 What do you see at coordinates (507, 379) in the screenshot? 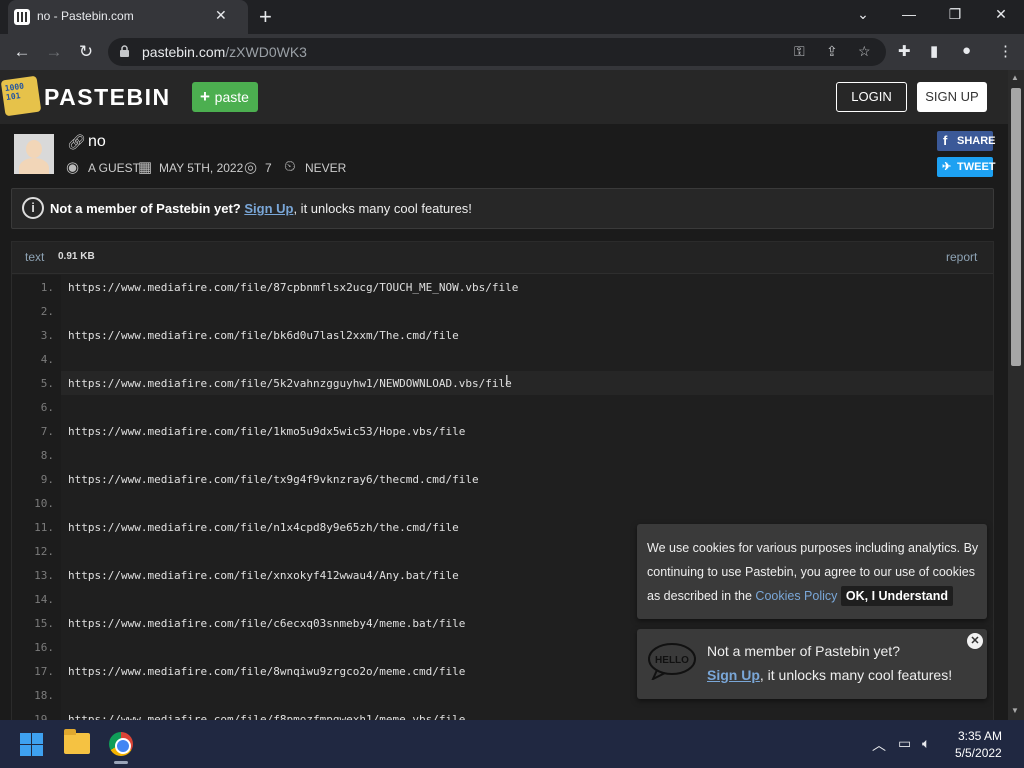
I see `text-cursor-icon: I` at bounding box center [507, 379].